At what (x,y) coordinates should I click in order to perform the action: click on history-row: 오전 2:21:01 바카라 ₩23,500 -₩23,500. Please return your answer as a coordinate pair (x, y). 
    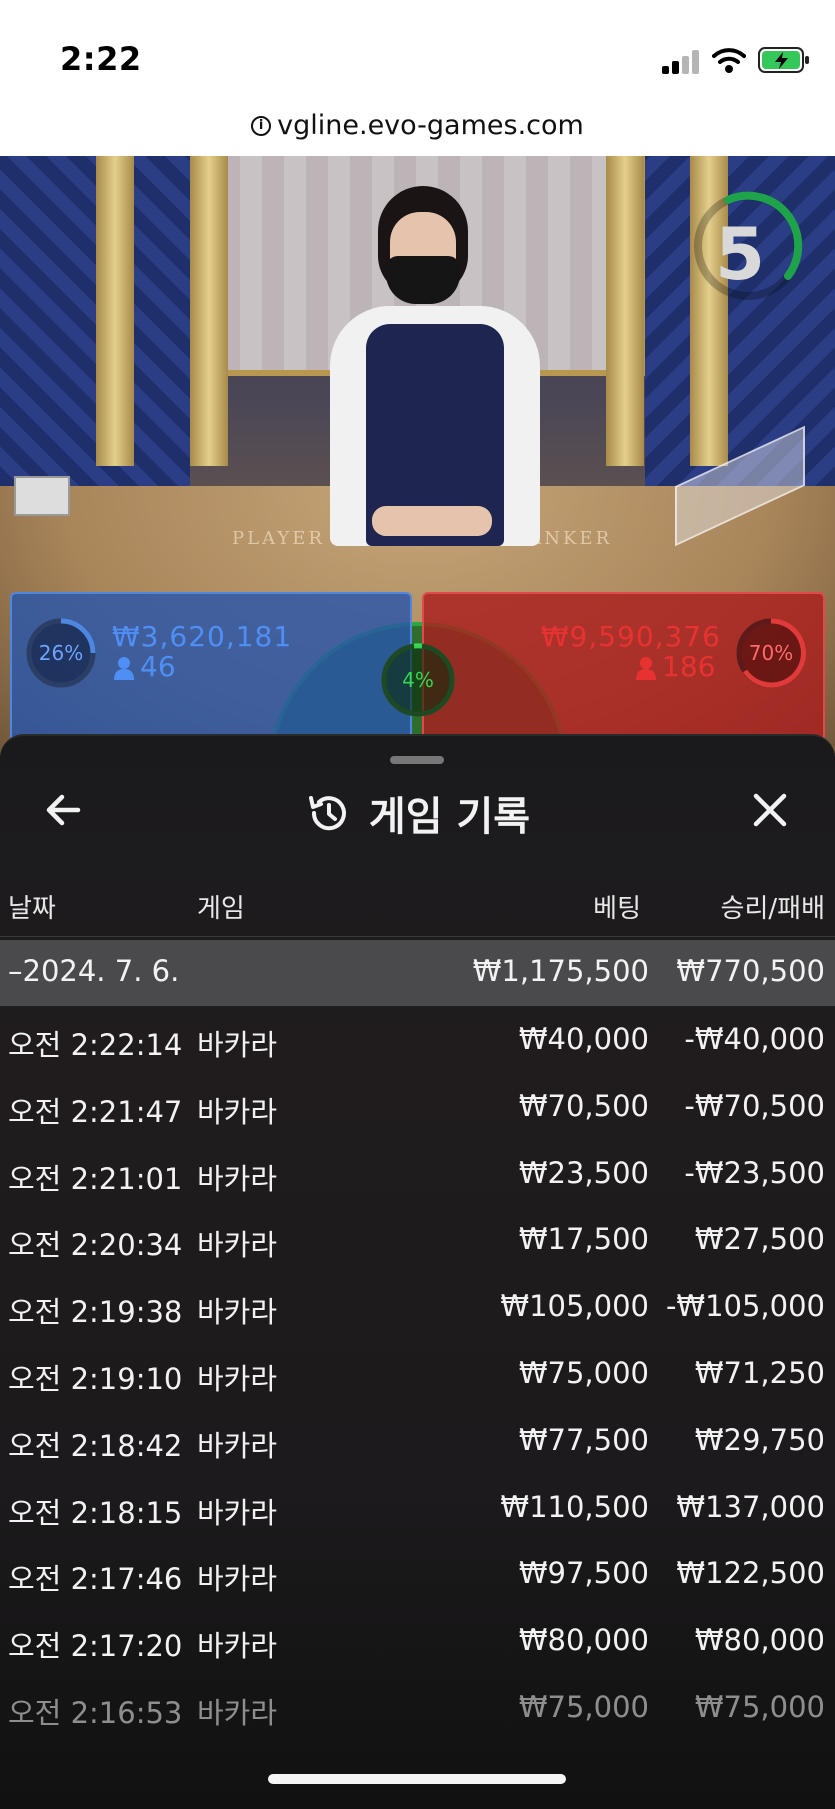
    Looking at the image, I should click on (417, 1173).